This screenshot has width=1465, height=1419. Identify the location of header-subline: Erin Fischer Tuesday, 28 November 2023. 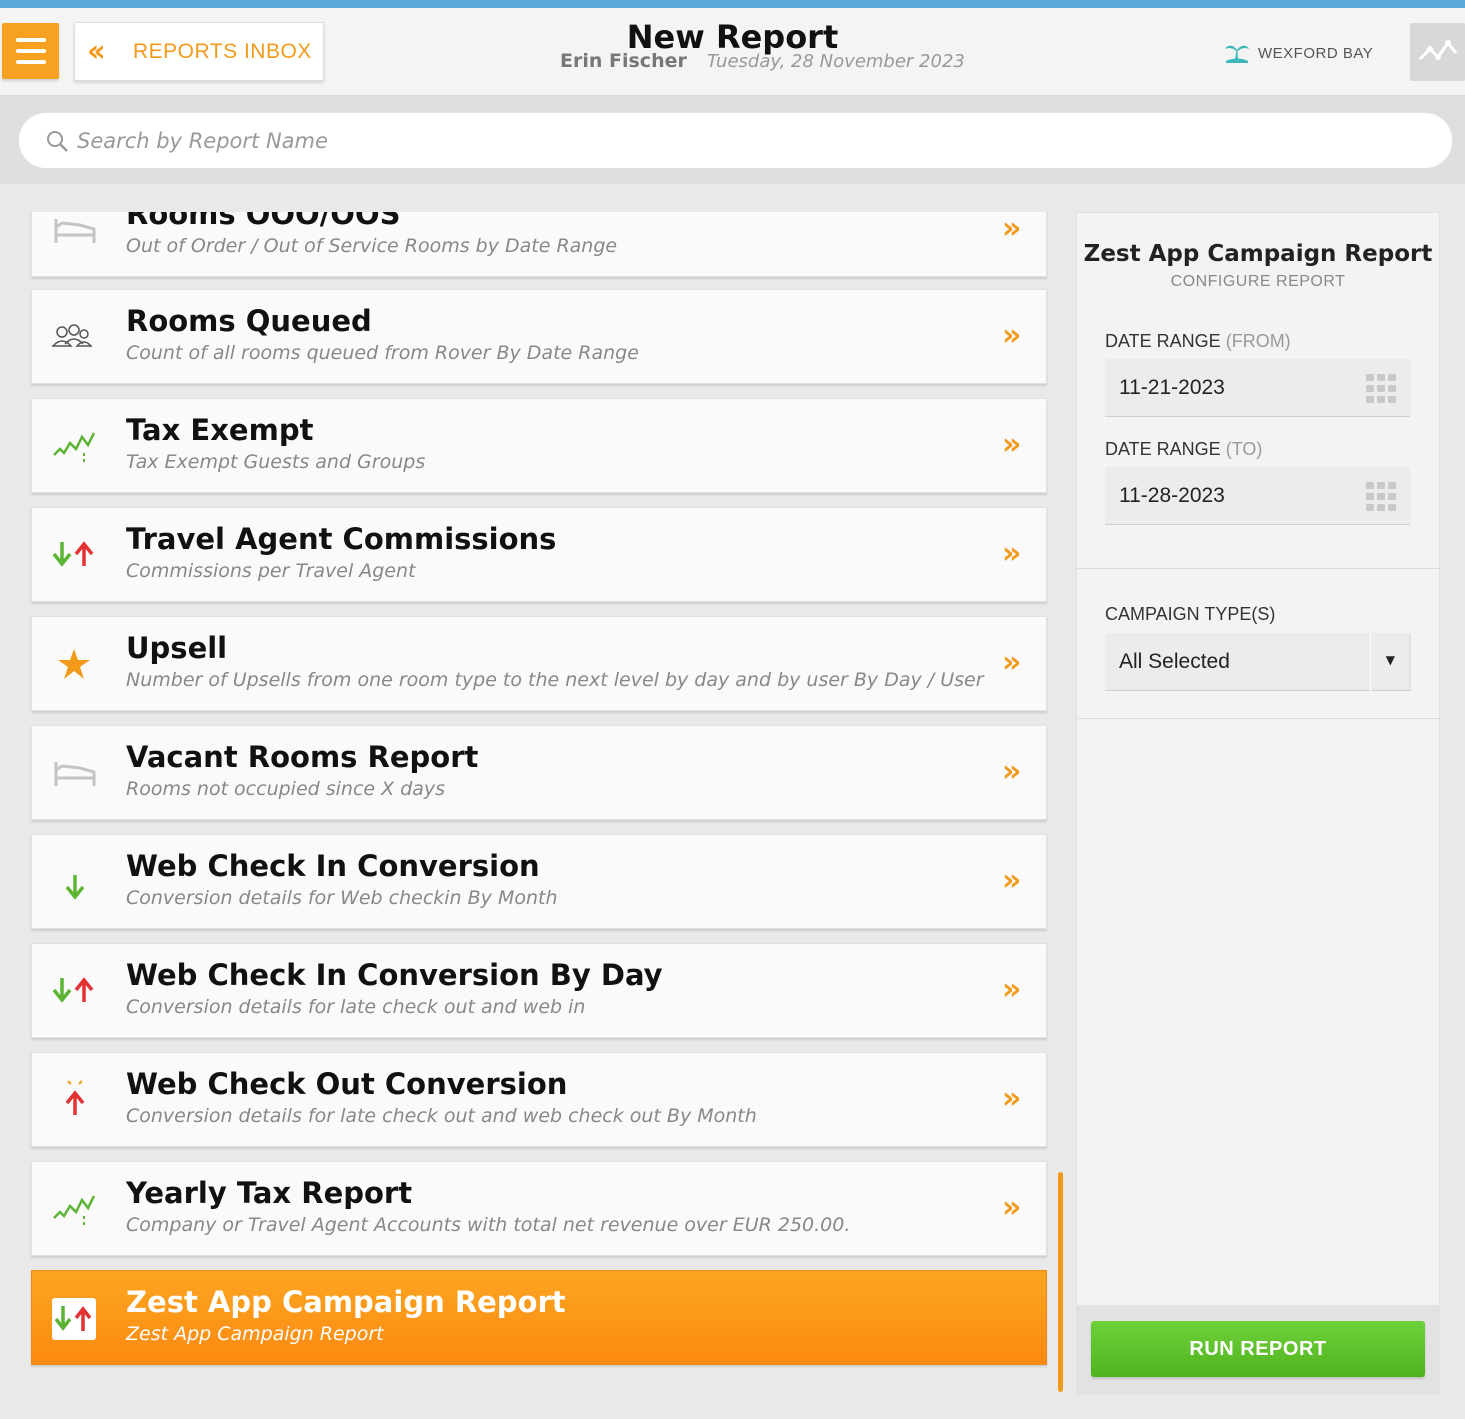
(762, 61).